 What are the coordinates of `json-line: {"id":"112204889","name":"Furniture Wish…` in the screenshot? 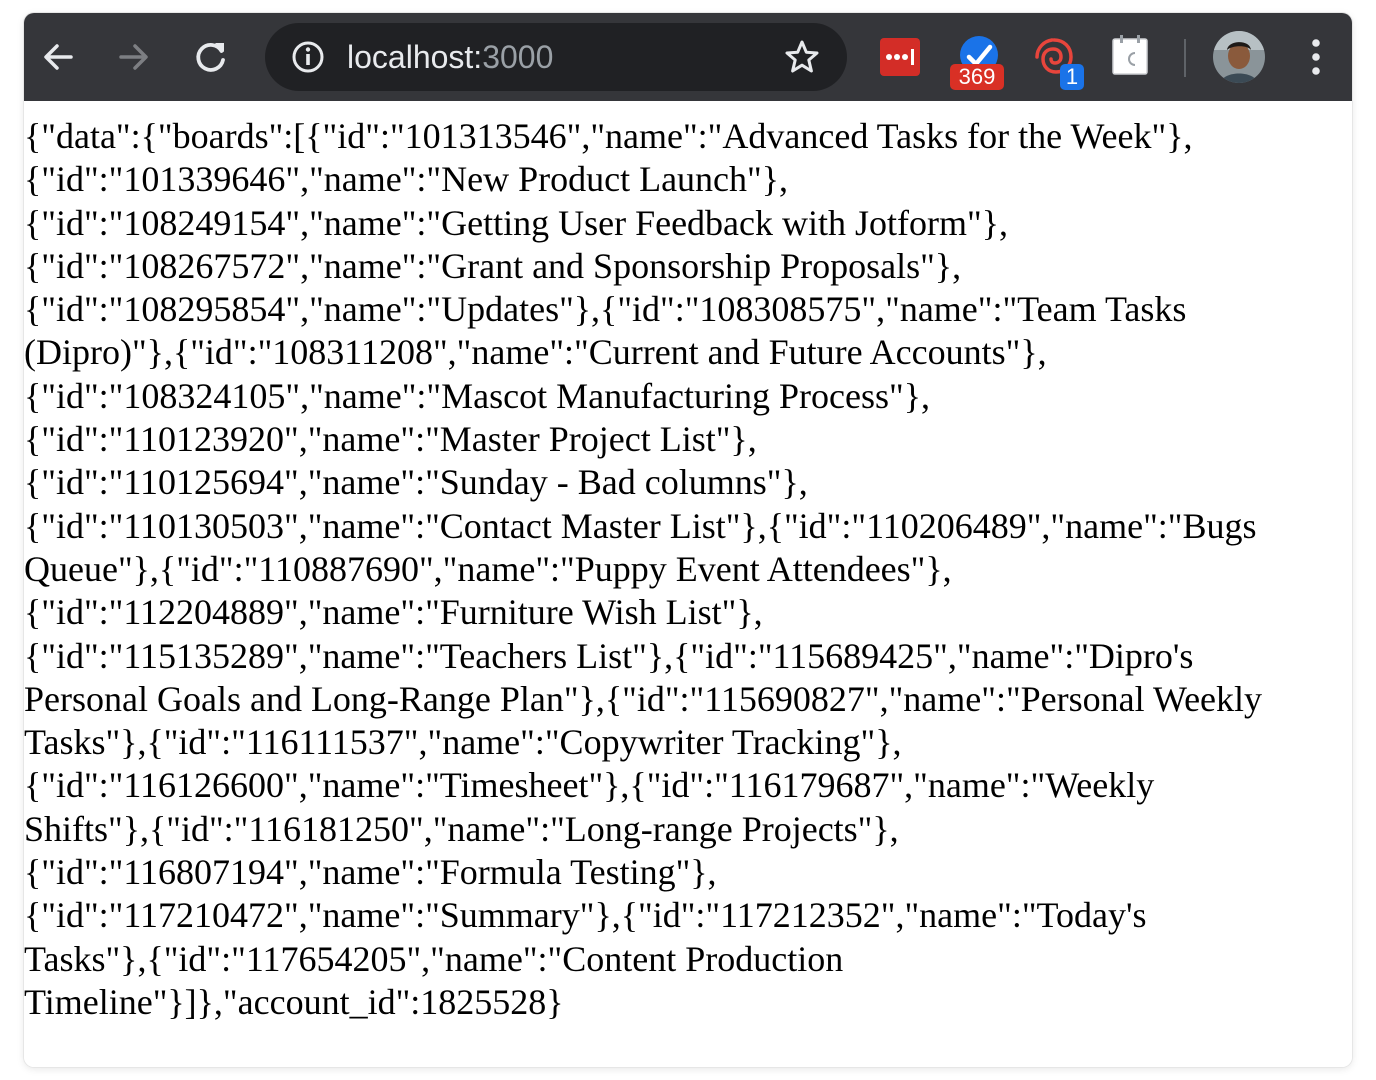 It's located at (393, 612).